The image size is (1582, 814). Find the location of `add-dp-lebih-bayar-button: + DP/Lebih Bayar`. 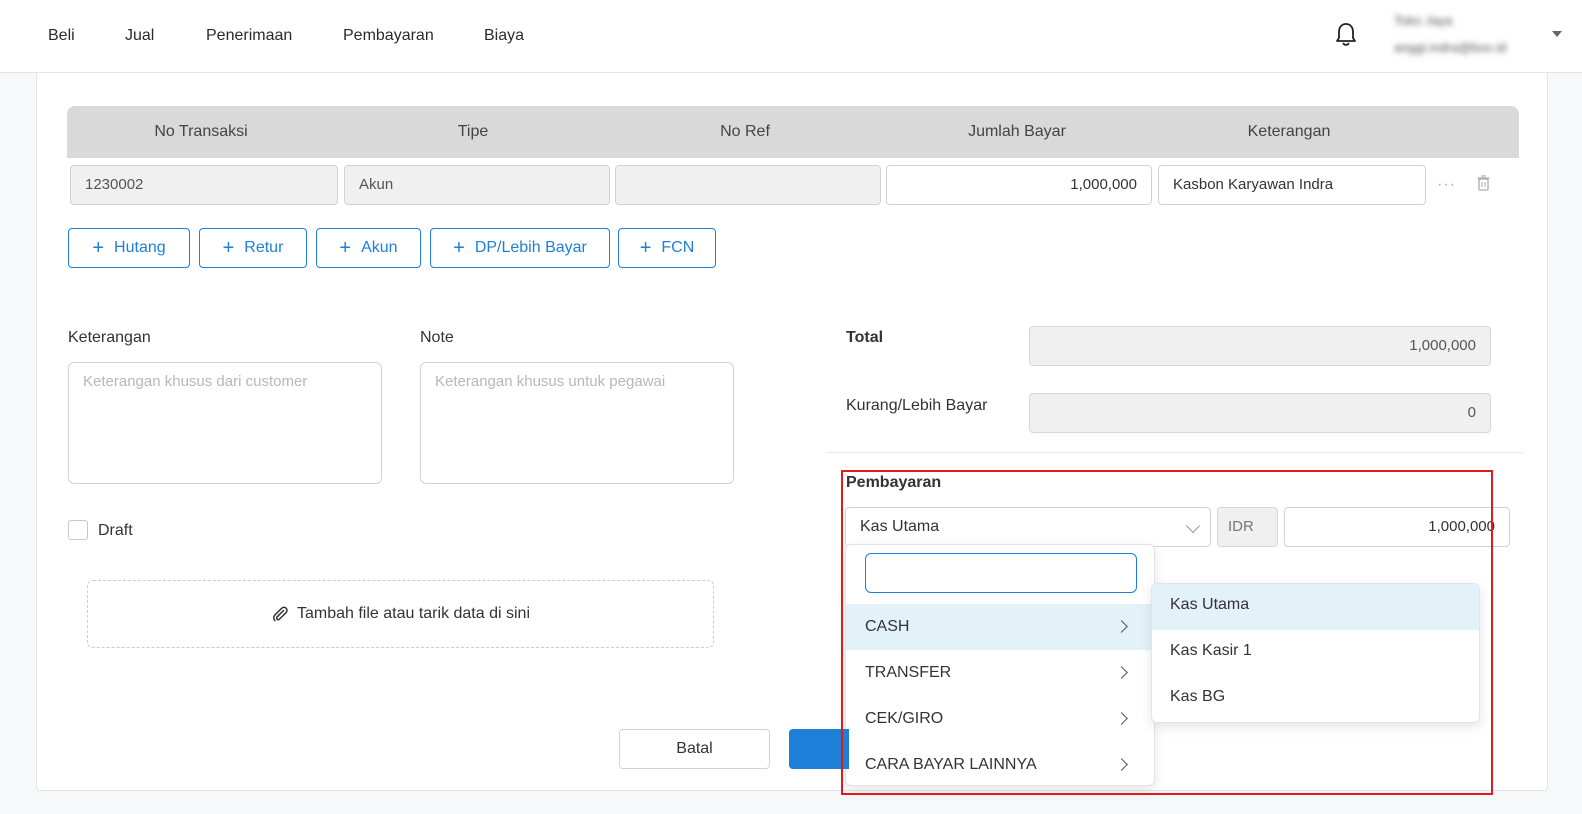

add-dp-lebih-bayar-button: + DP/Lebih Bayar is located at coordinates (520, 248).